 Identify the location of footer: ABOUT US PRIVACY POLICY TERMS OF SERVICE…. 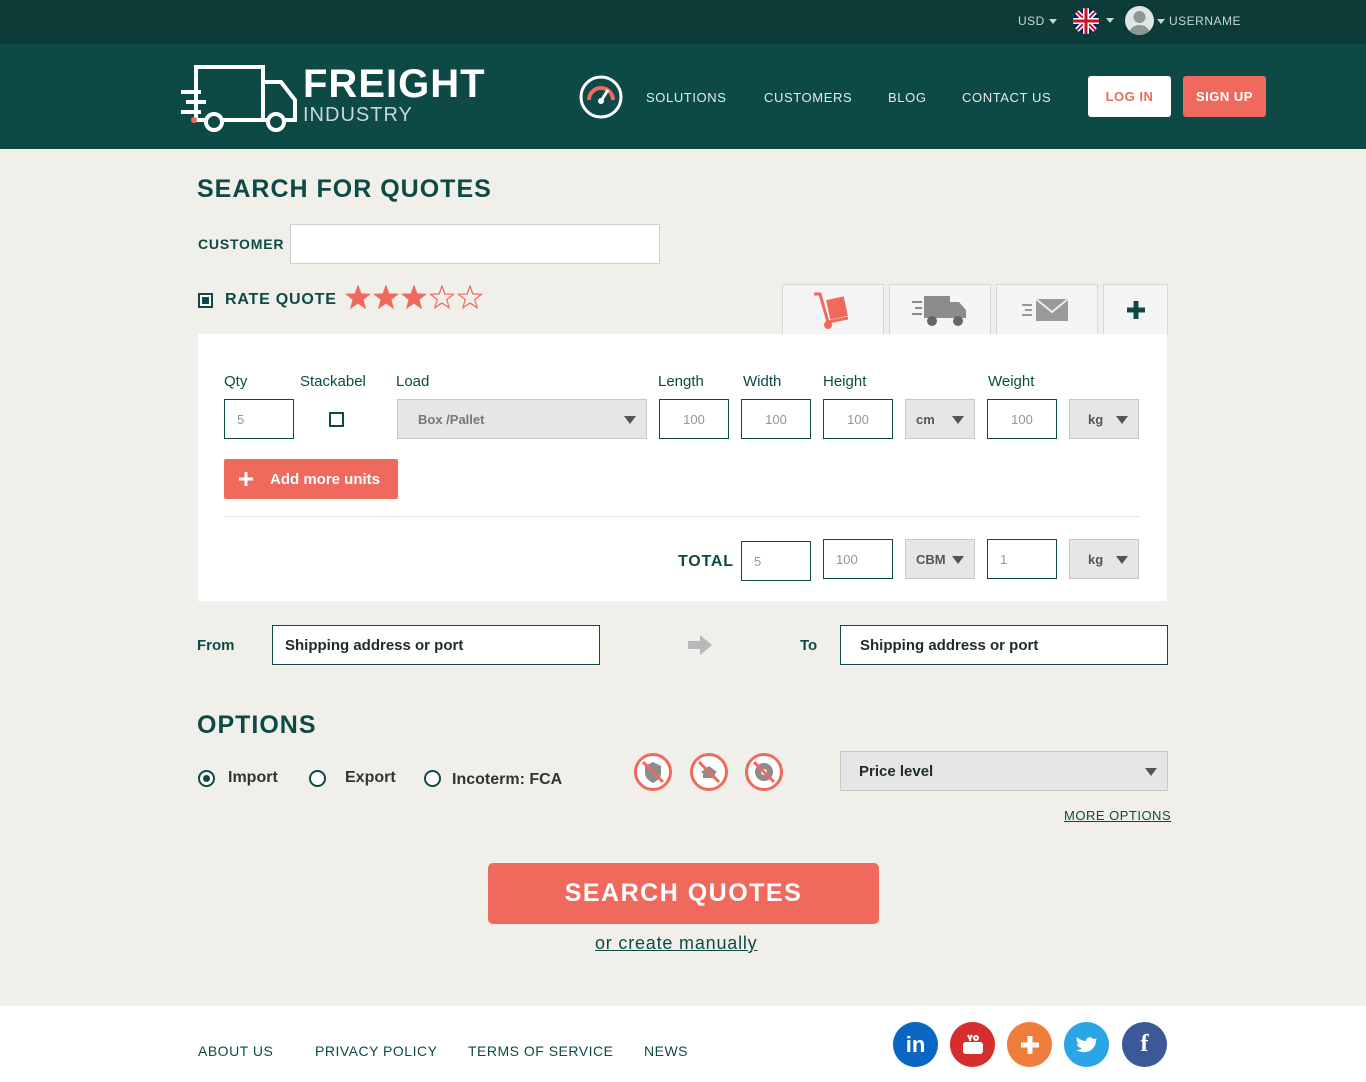
(683, 1044).